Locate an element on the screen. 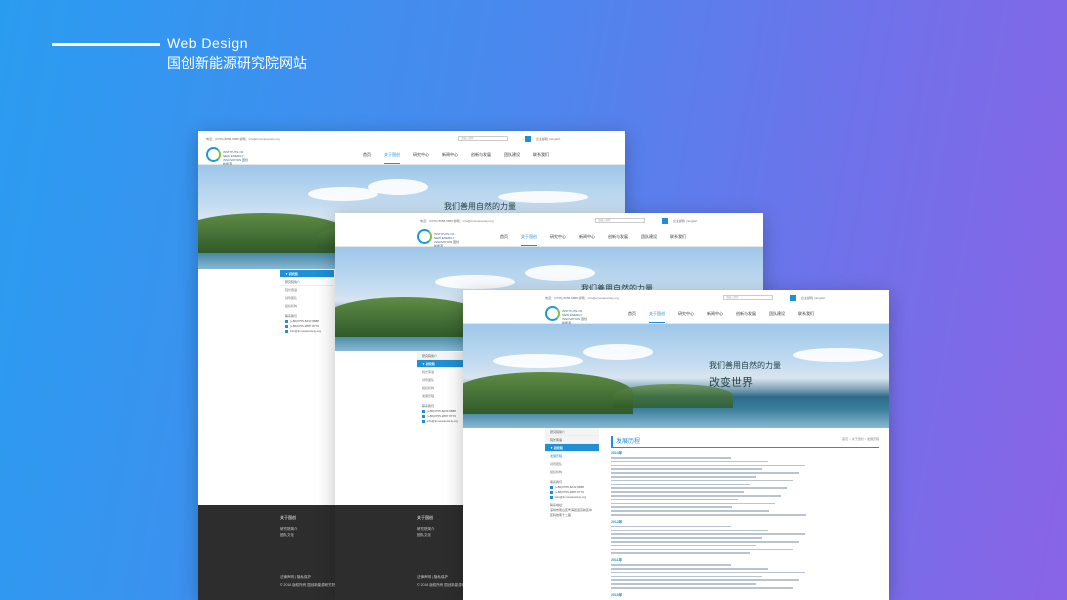 This screenshot has height=600, width=1067. hero-banner: 我们善用自然的力量 改变世界 is located at coordinates (676, 376).